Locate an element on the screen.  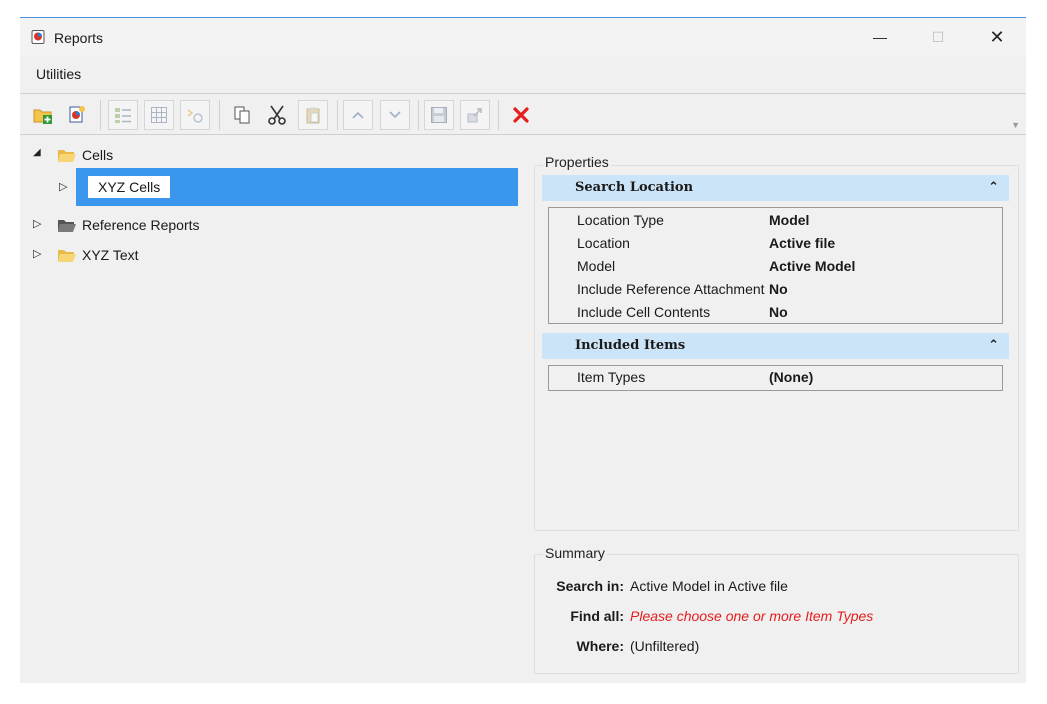
section-title: Included Items is located at coordinates (630, 345).